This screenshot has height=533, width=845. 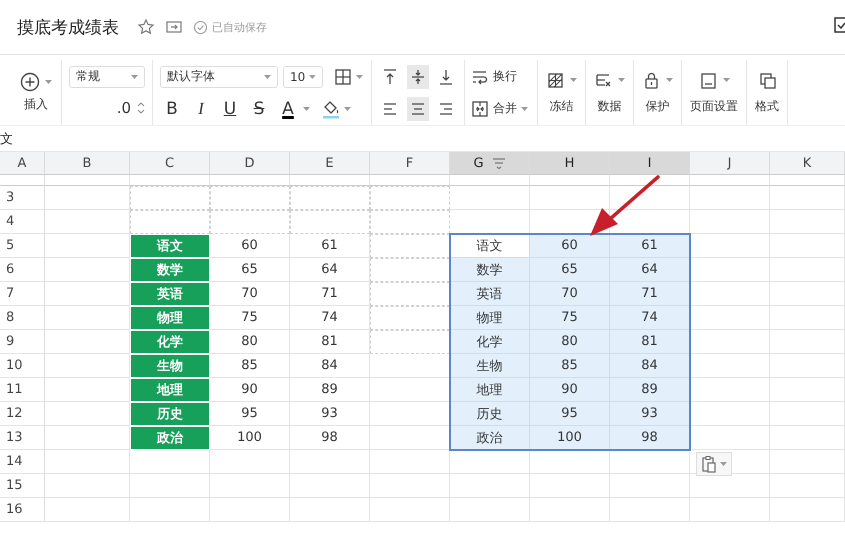 What do you see at coordinates (499, 108) in the screenshot?
I see `merge-button: 合并` at bounding box center [499, 108].